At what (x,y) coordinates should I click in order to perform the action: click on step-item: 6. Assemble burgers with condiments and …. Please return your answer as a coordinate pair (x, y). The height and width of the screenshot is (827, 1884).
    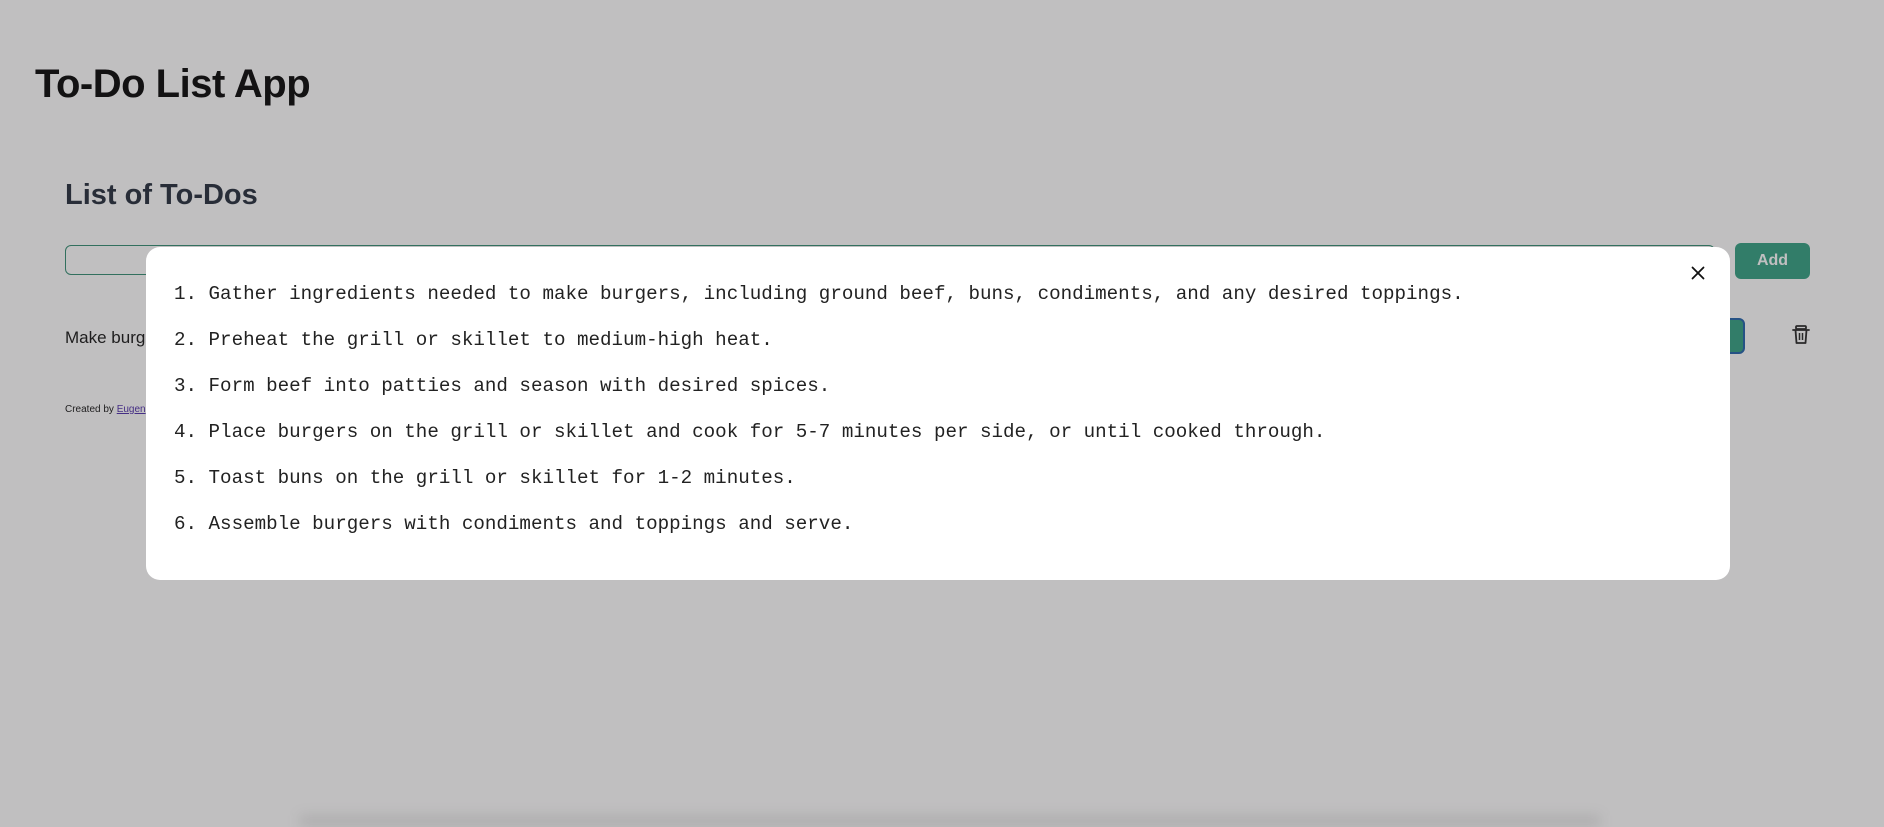
    Looking at the image, I should click on (514, 524).